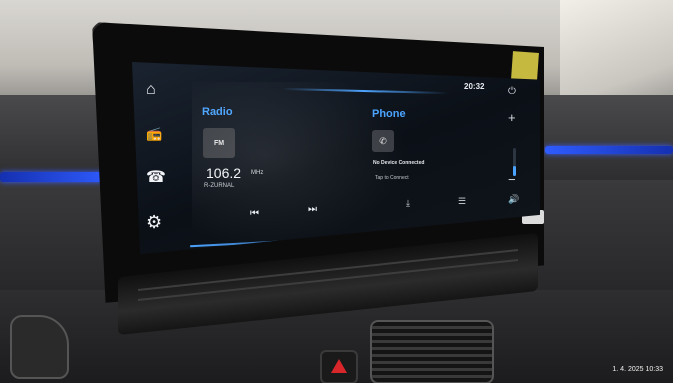  I want to click on protective-sticker, so click(525, 66).